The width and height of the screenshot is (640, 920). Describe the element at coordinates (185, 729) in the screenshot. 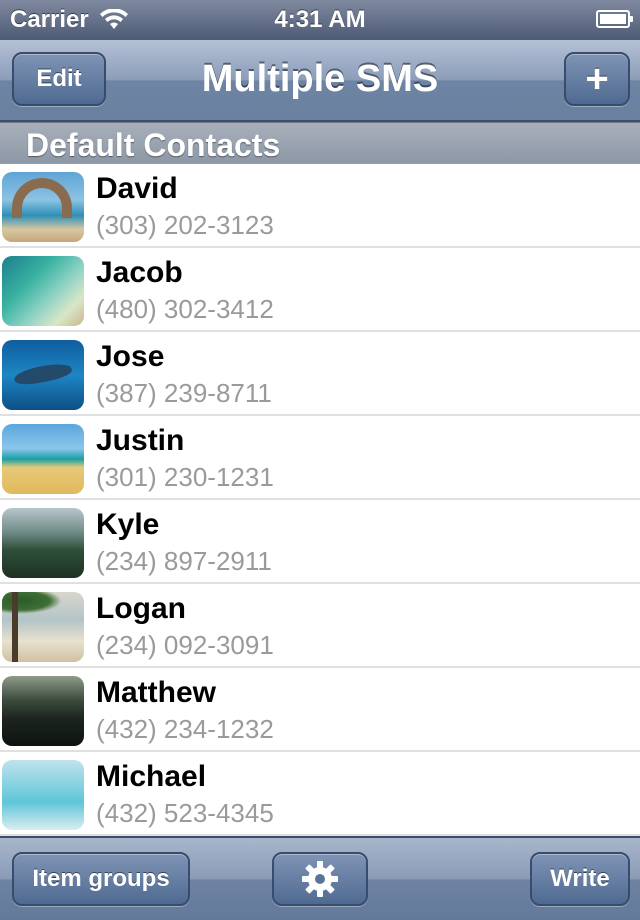

I see `contact-phone: (432) 234-1232` at that location.